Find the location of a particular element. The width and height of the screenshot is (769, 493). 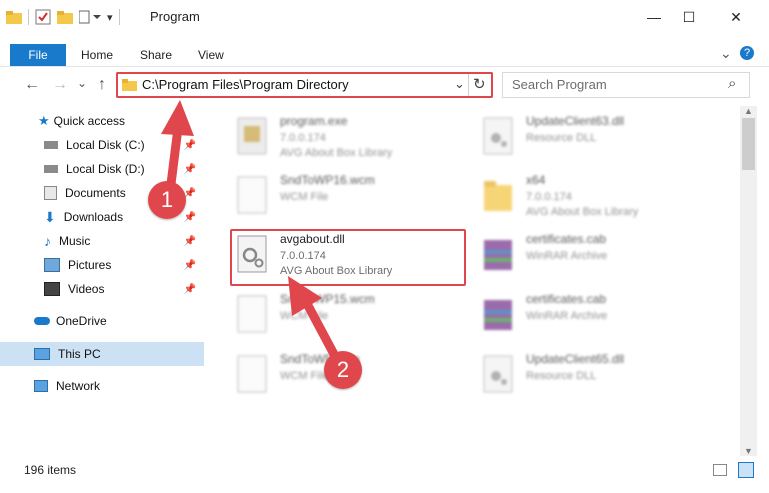

annotation-overlay is located at coordinates (251, 231).